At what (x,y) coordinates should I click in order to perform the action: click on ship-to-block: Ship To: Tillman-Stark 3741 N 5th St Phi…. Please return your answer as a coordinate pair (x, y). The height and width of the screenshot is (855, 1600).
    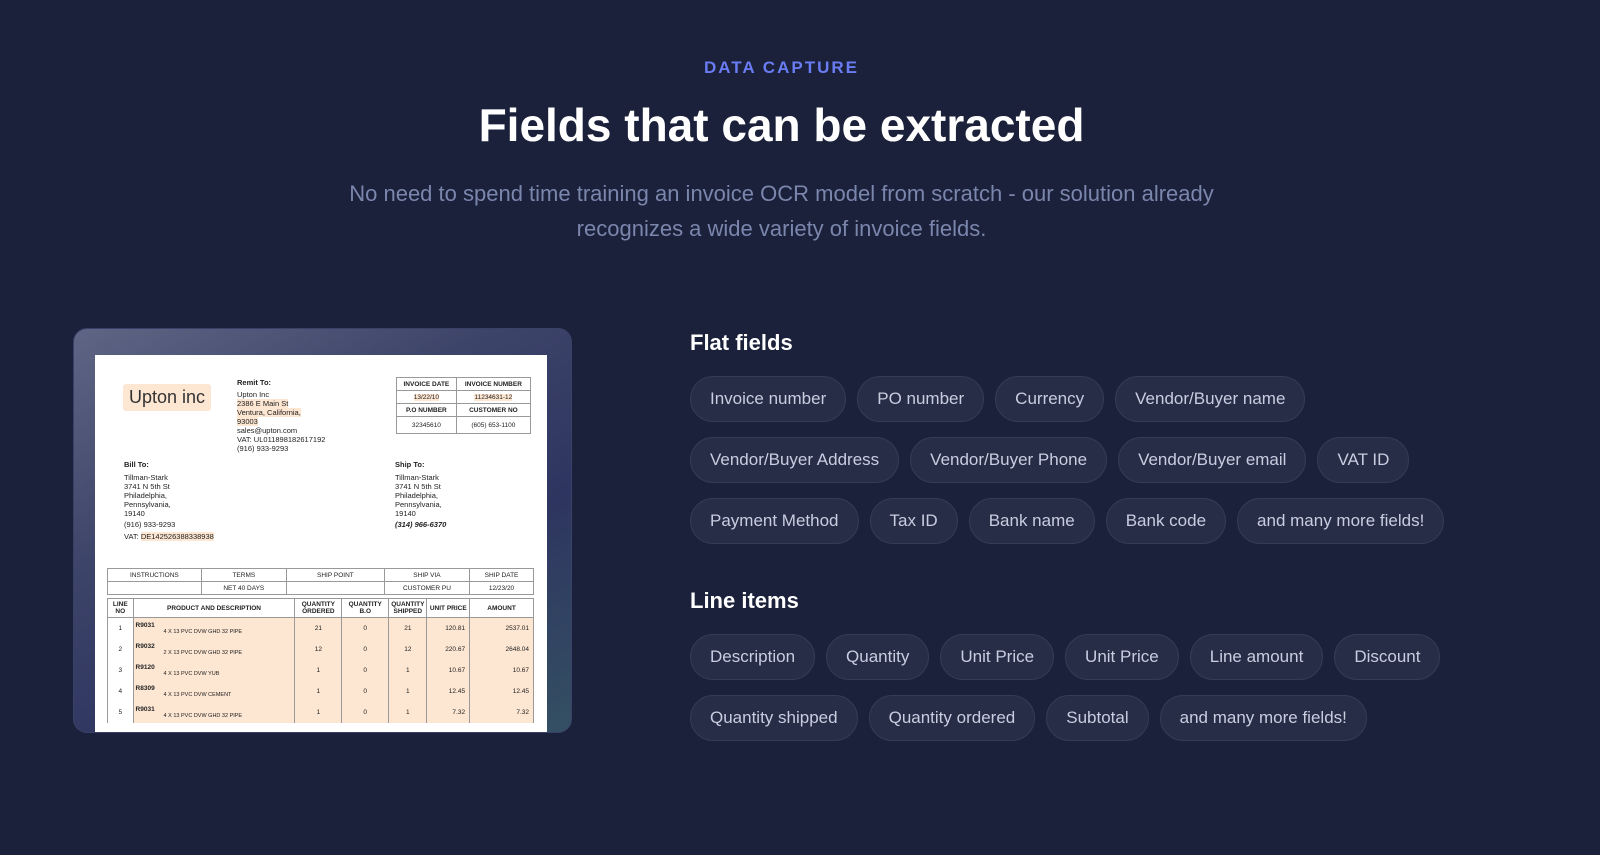
    Looking at the image, I should click on (420, 494).